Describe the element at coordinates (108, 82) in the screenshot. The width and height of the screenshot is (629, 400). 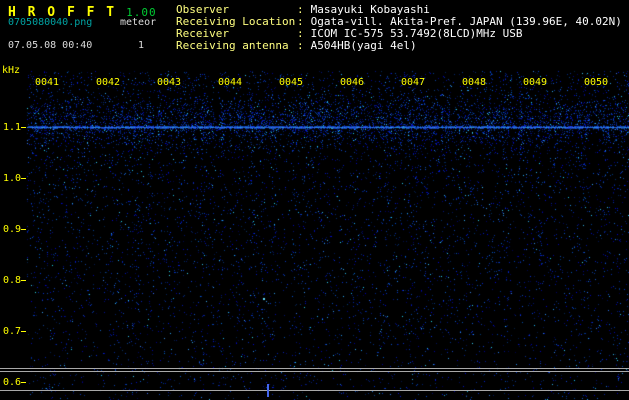
I see `x-tick-label: 0042` at that location.